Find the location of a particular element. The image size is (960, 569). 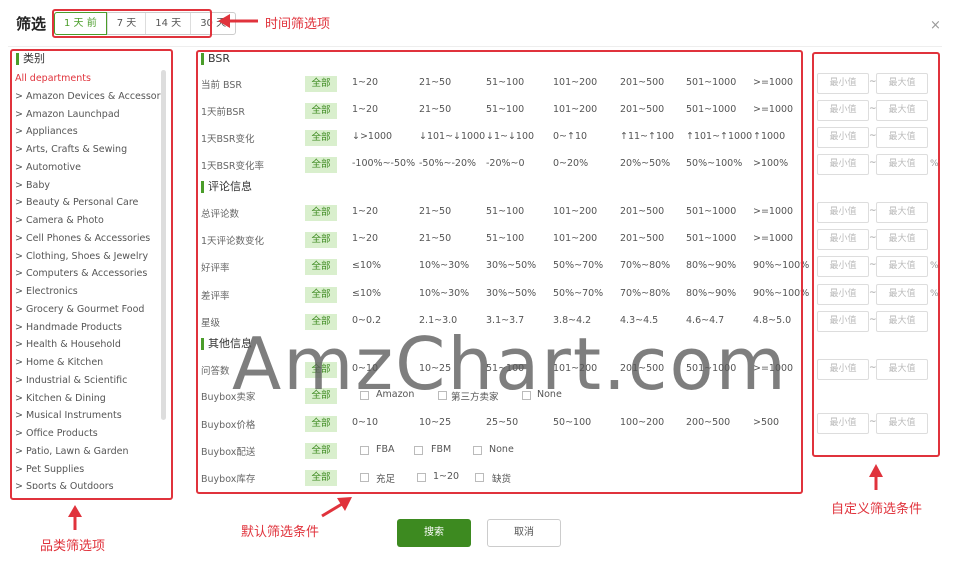

annotation-box-category is located at coordinates (91, 274).